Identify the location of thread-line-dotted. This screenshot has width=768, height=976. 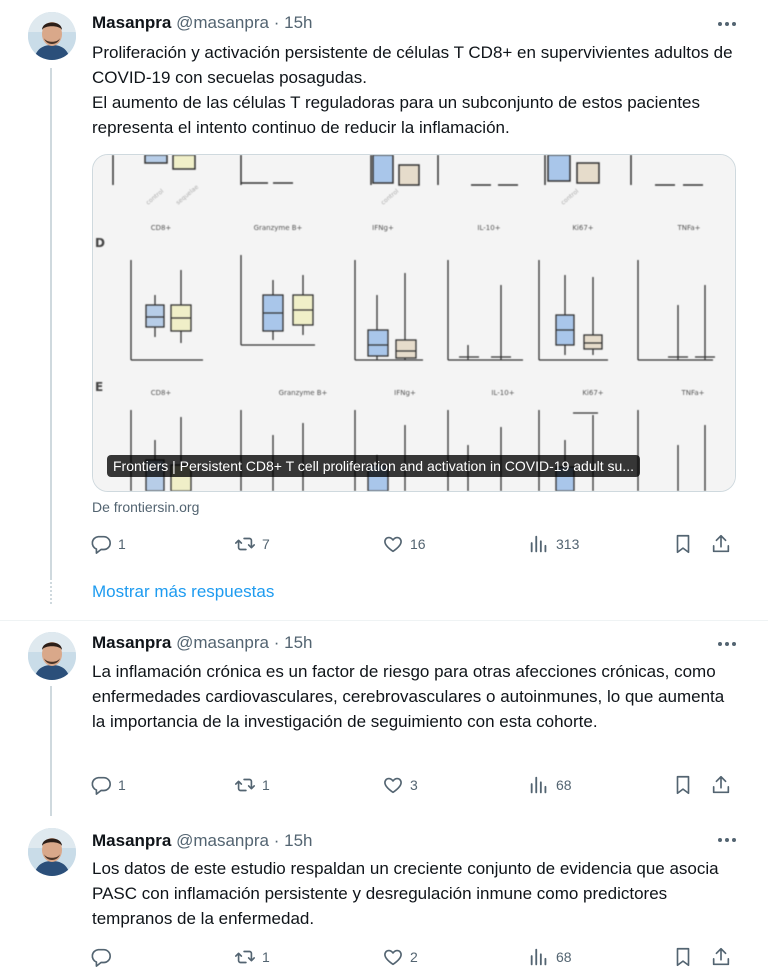
(51, 592).